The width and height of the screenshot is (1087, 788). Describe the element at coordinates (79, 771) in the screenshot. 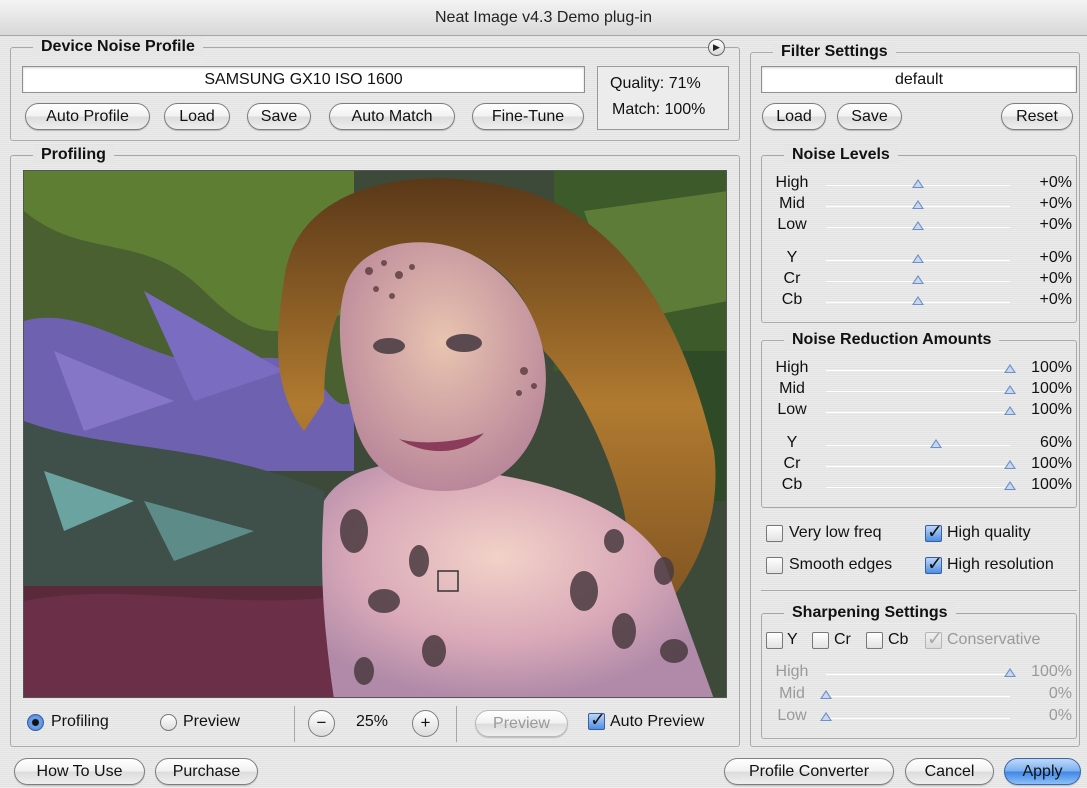

I see `how-to-use-button: How To Use` at that location.